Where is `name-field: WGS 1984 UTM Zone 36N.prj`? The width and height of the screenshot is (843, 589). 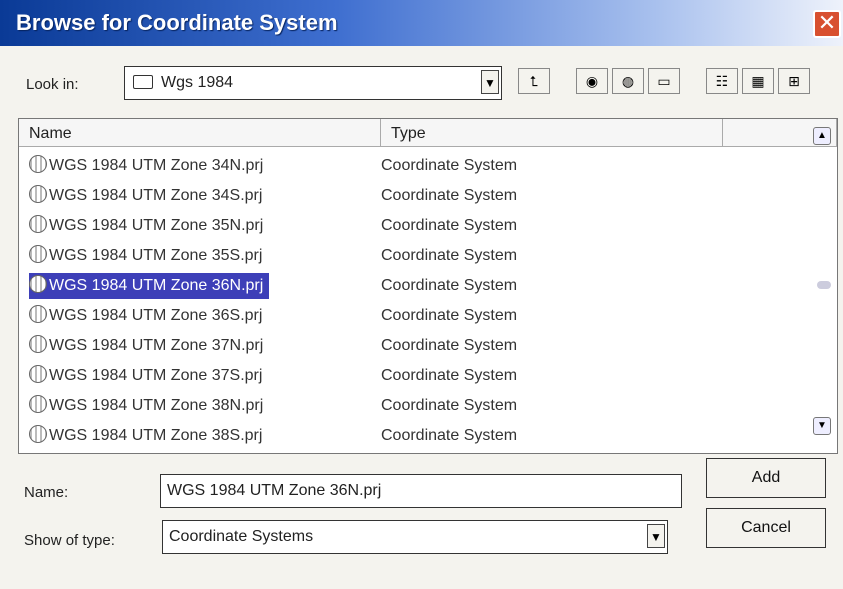
name-field: WGS 1984 UTM Zone 36N.prj is located at coordinates (421, 491).